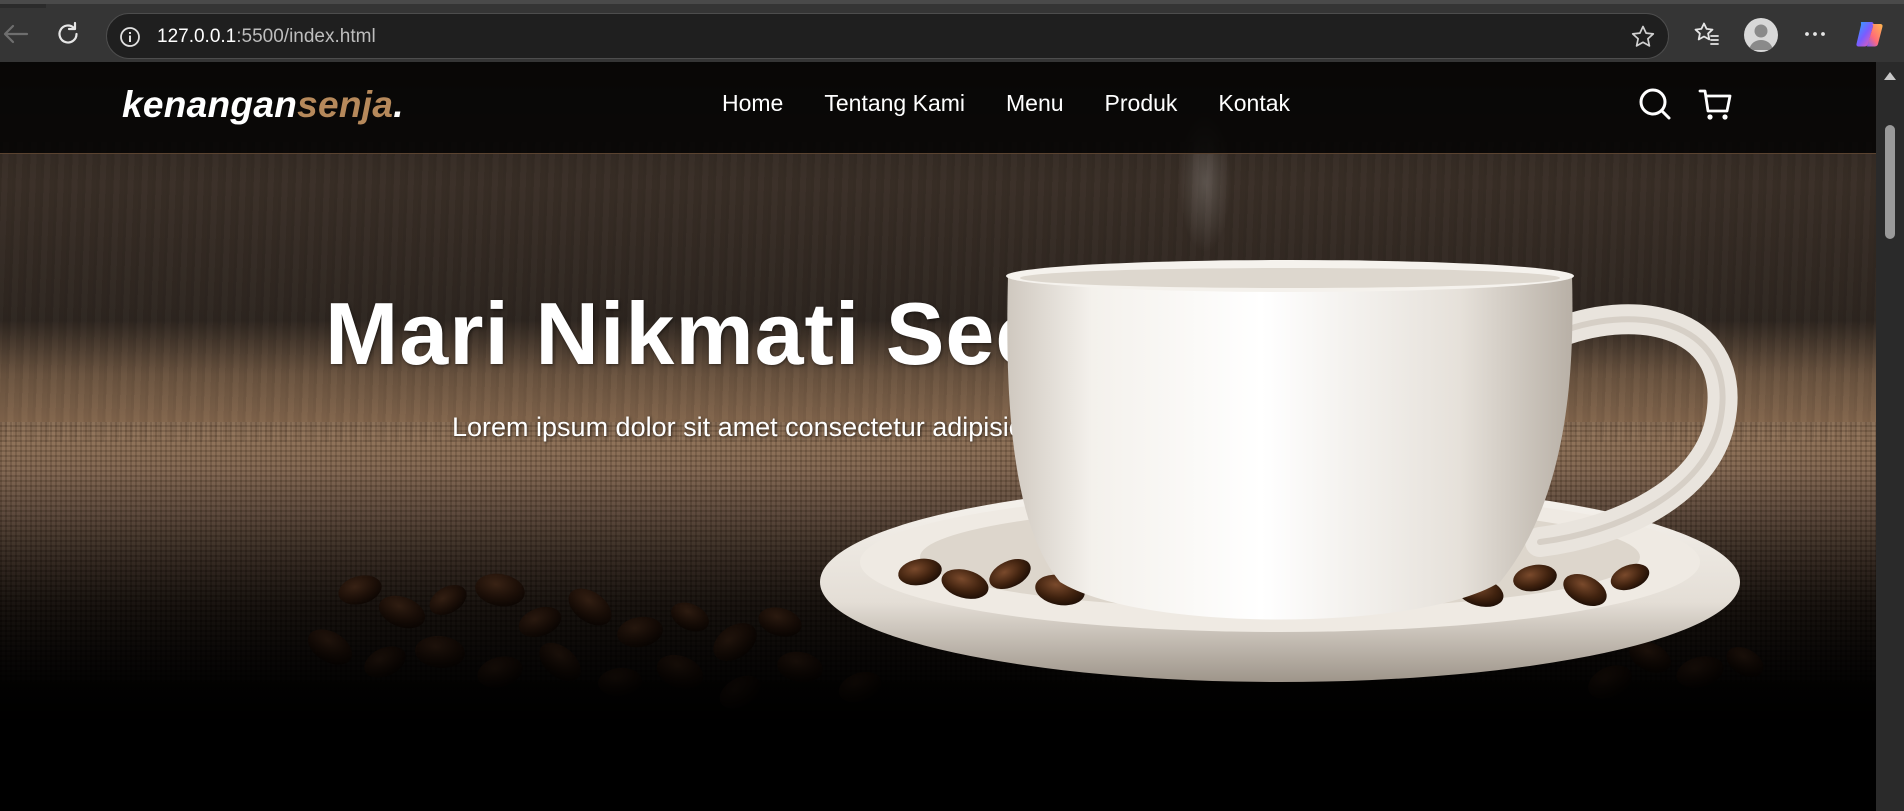  What do you see at coordinates (1890, 76) in the screenshot?
I see `scroll-up-arrow-icon` at bounding box center [1890, 76].